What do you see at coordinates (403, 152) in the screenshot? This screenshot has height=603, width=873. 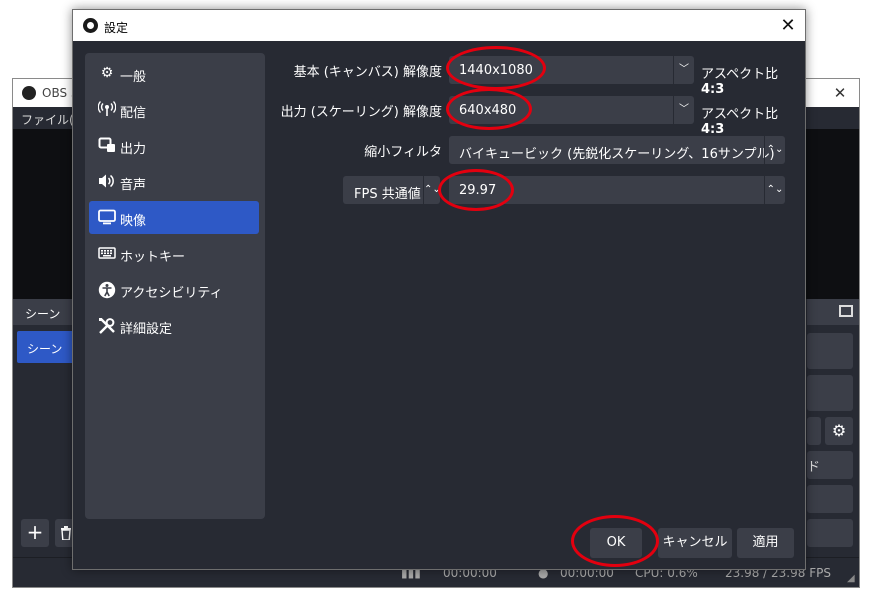 I see `downscale-filter-label: 縮小フィルタ` at bounding box center [403, 152].